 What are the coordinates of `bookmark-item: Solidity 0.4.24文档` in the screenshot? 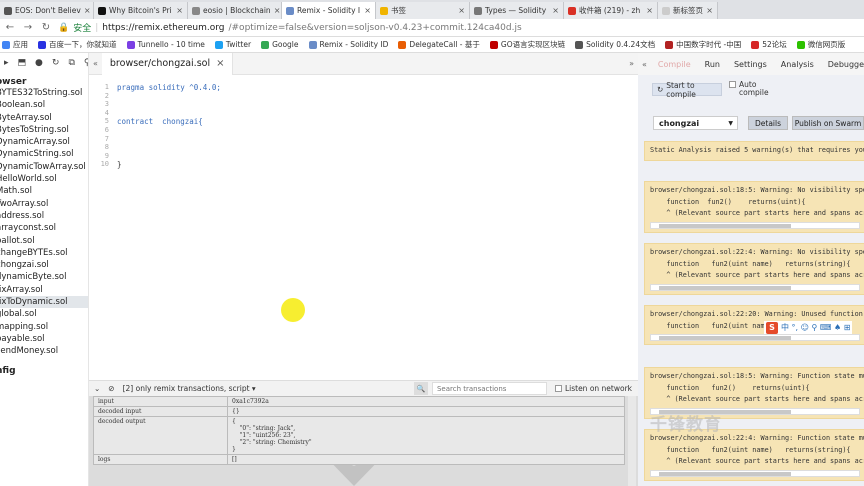 It's located at (615, 44).